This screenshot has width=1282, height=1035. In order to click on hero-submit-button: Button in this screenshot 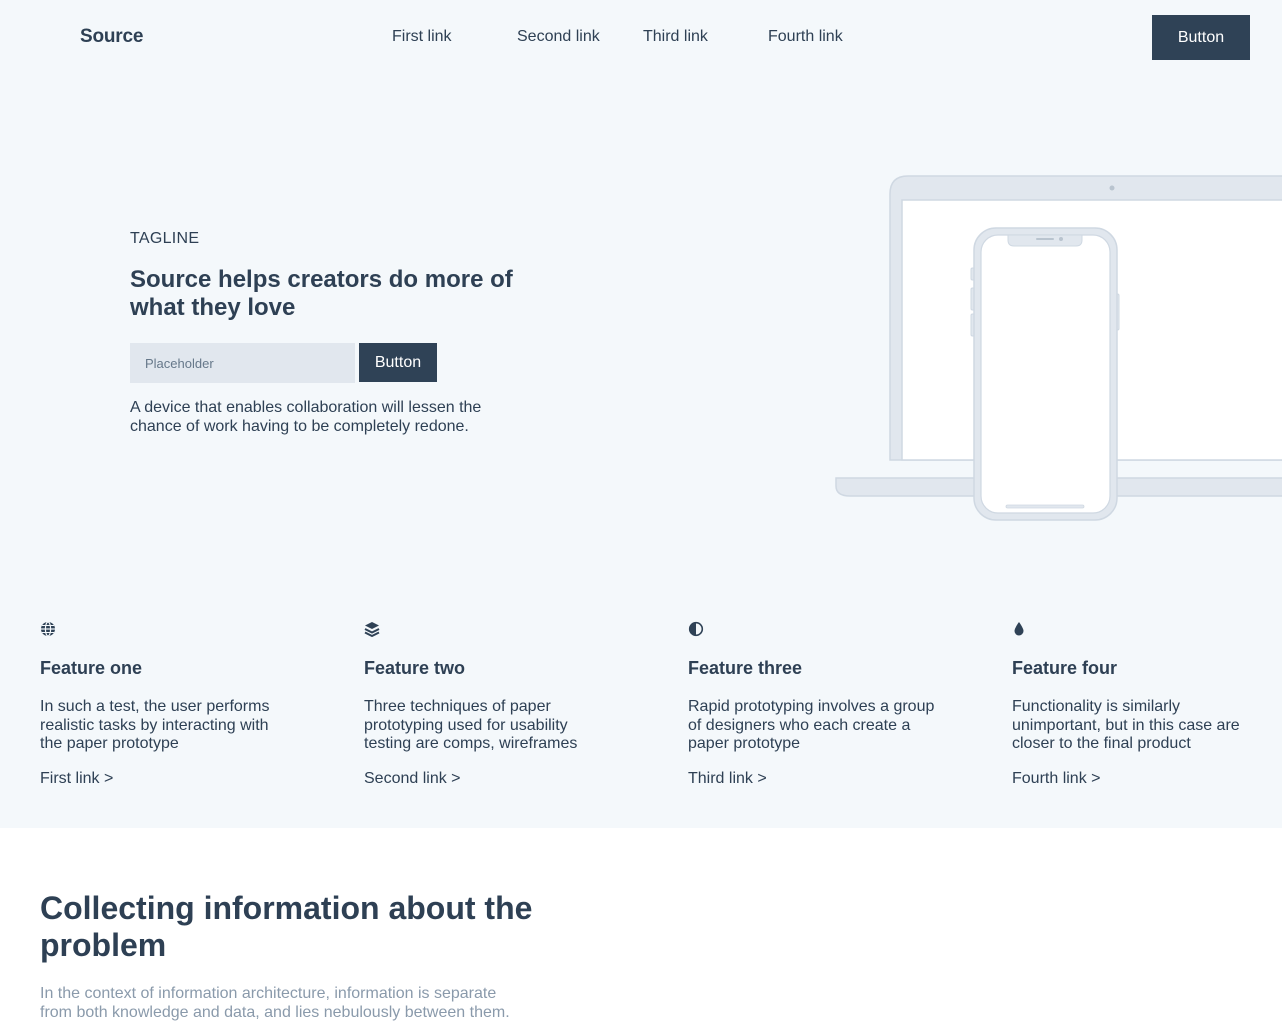, I will do `click(398, 362)`.